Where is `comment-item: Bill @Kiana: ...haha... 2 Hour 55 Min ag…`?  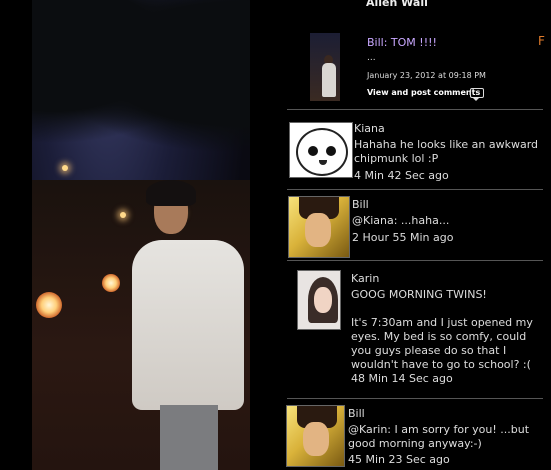 comment-item: Bill @Kiana: ...haha... 2 Hour 55 Min ag… is located at coordinates (419, 226).